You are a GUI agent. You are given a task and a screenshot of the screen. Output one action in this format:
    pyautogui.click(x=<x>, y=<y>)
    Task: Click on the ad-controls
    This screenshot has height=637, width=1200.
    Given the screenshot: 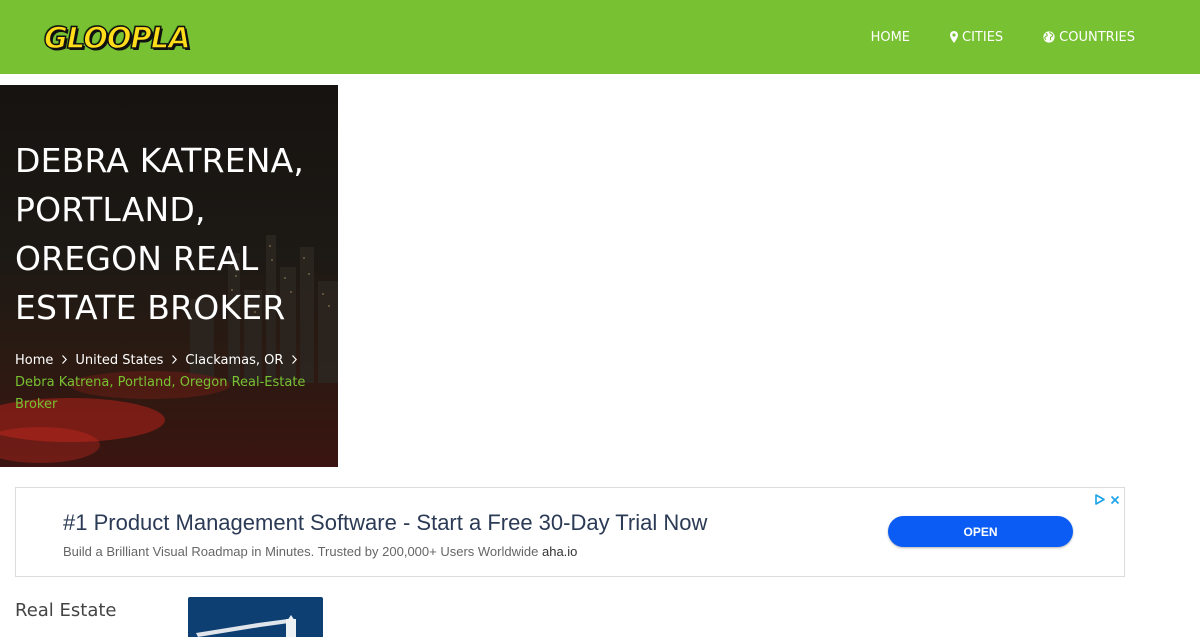 What is the action you would take?
    pyautogui.click(x=1105, y=499)
    